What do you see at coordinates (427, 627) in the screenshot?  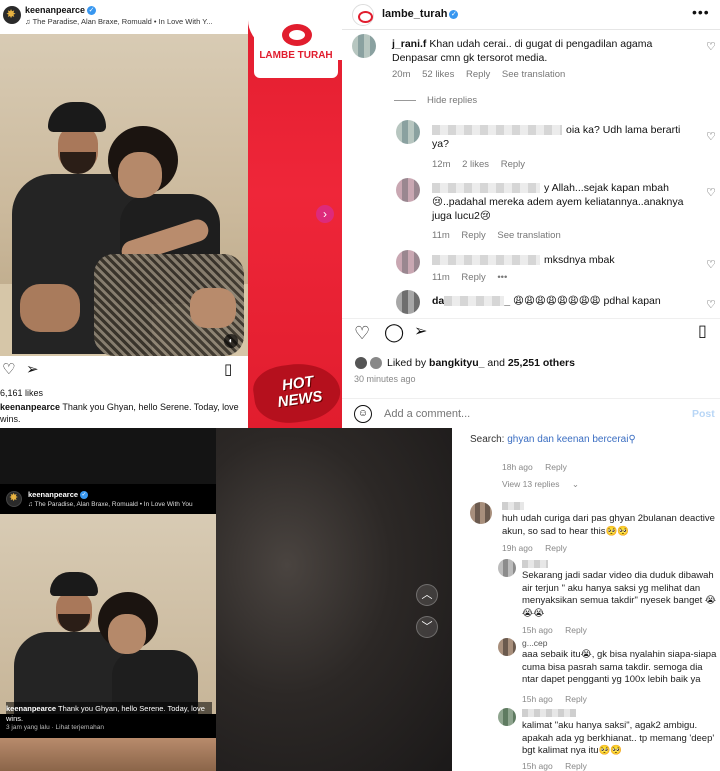 I see `chevron-down-icon: ﹀` at bounding box center [427, 627].